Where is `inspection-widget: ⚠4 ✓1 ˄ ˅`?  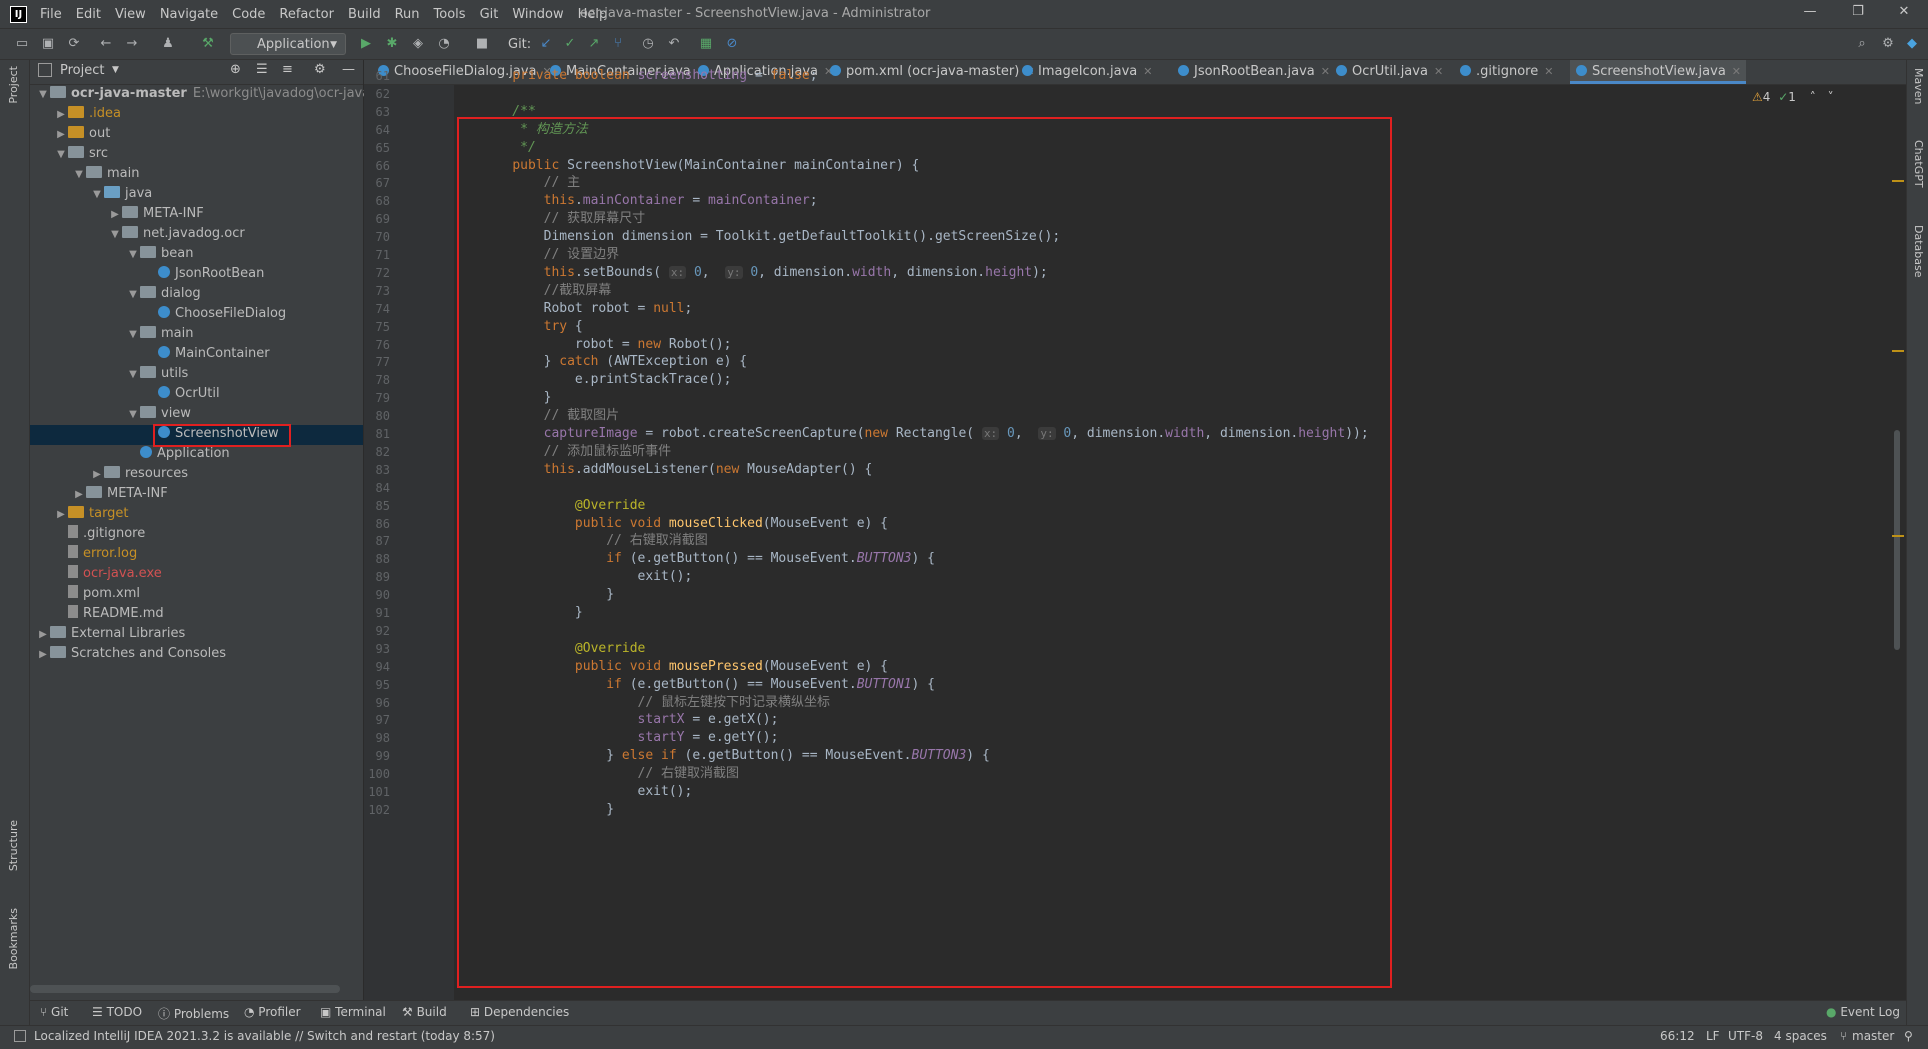 inspection-widget: ⚠4 ✓1 ˄ ˅ is located at coordinates (1793, 97).